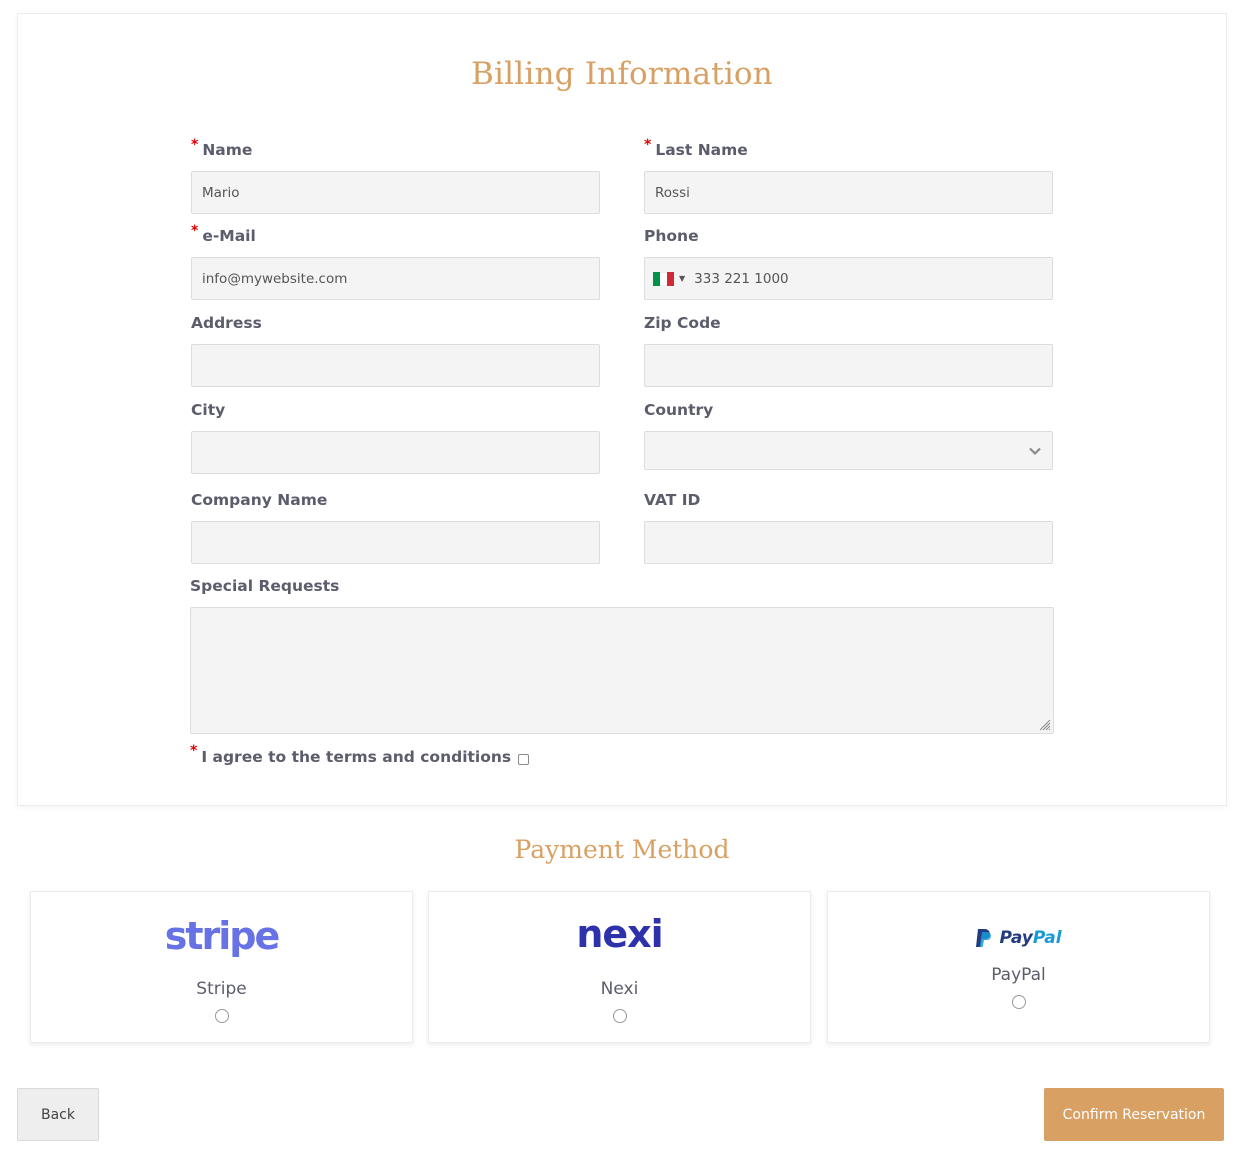 The image size is (1244, 1161). Describe the element at coordinates (1018, 1002) in the screenshot. I see `paypal-radio` at that location.